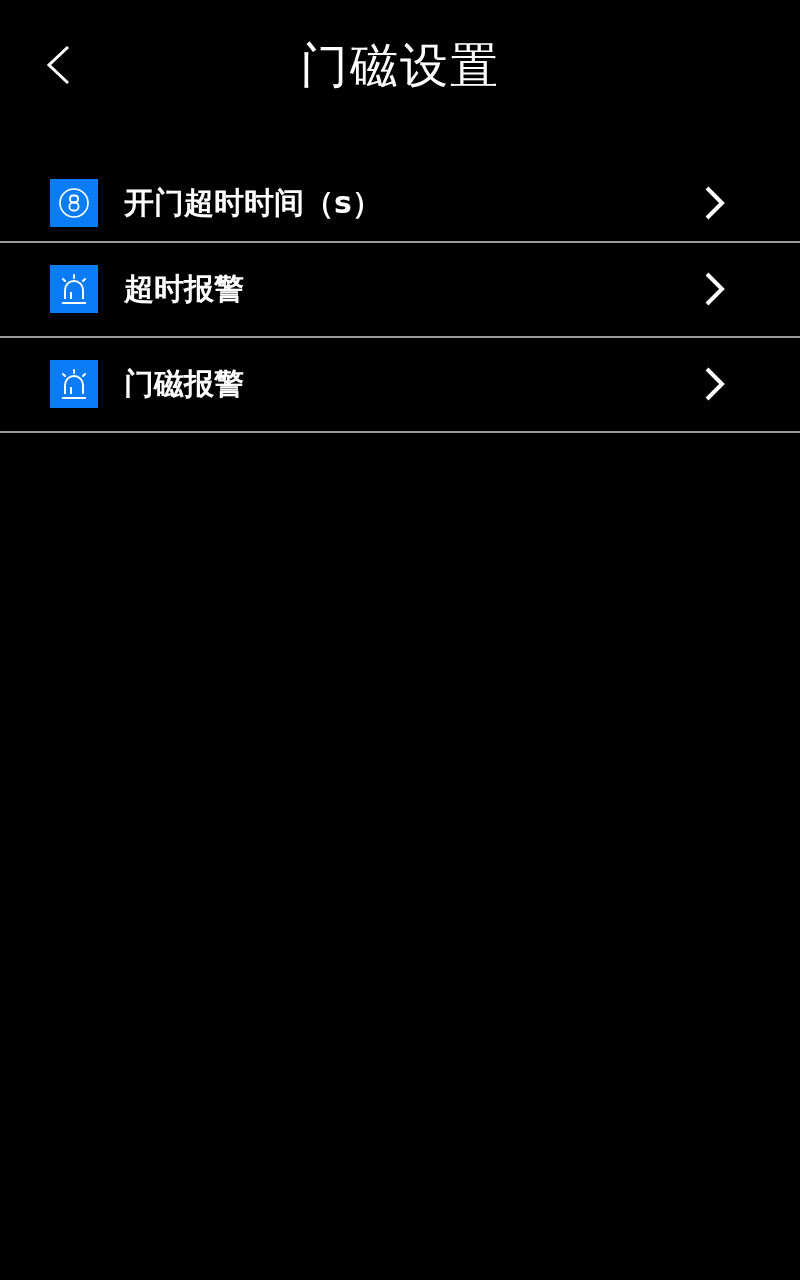 This screenshot has width=800, height=1280. What do you see at coordinates (400, 65) in the screenshot?
I see `page-title: 门磁设置` at bounding box center [400, 65].